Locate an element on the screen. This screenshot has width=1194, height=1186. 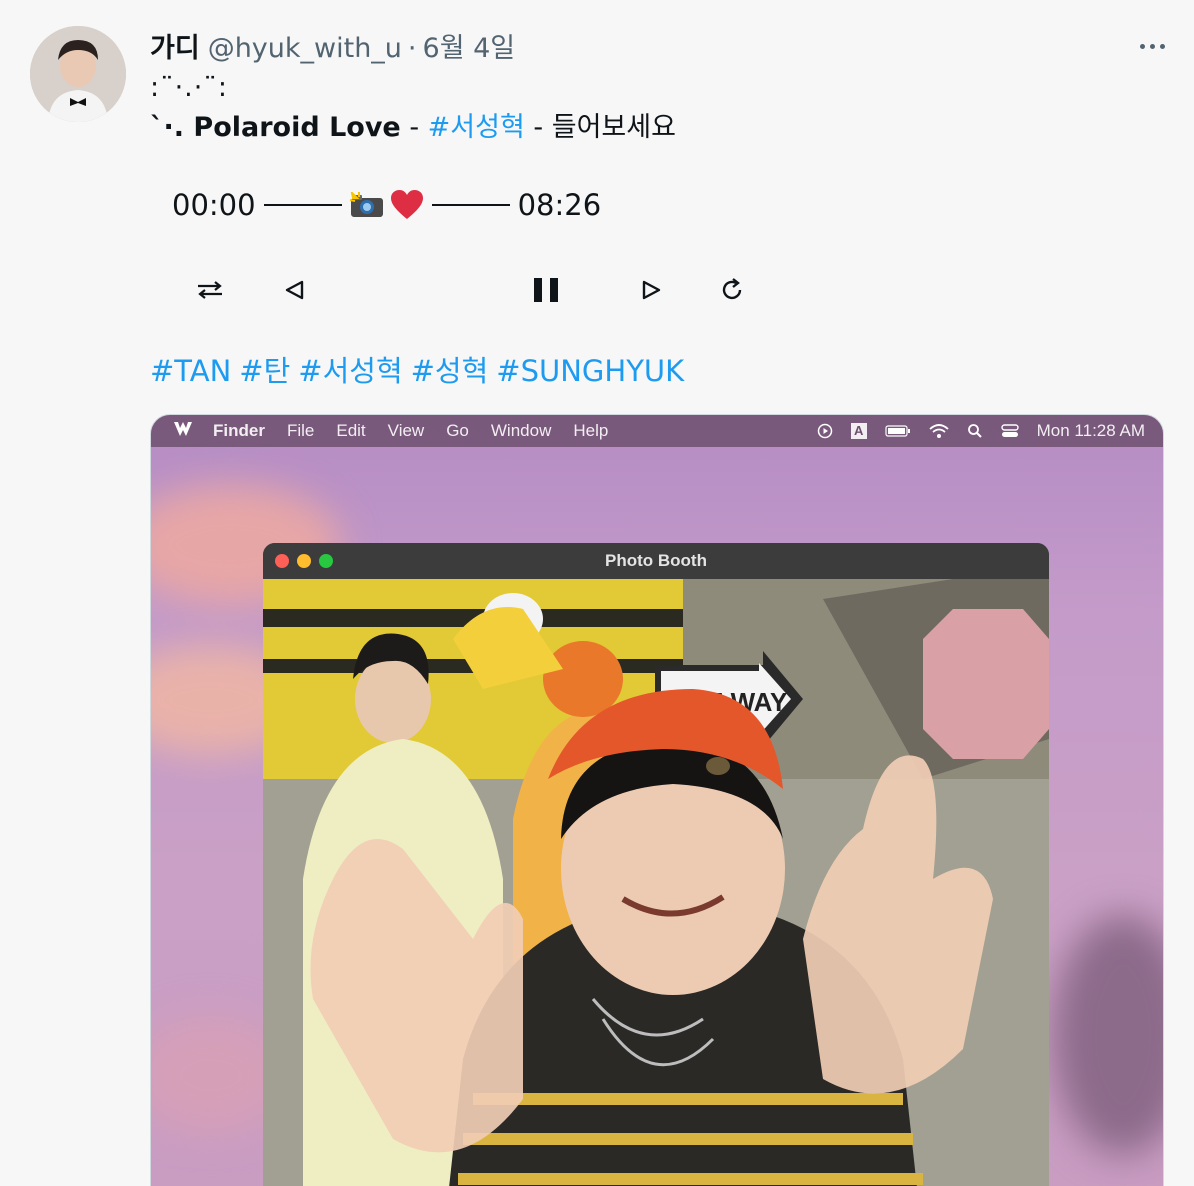
deco-line: :¨·.·¨: is located at coordinates (189, 87).